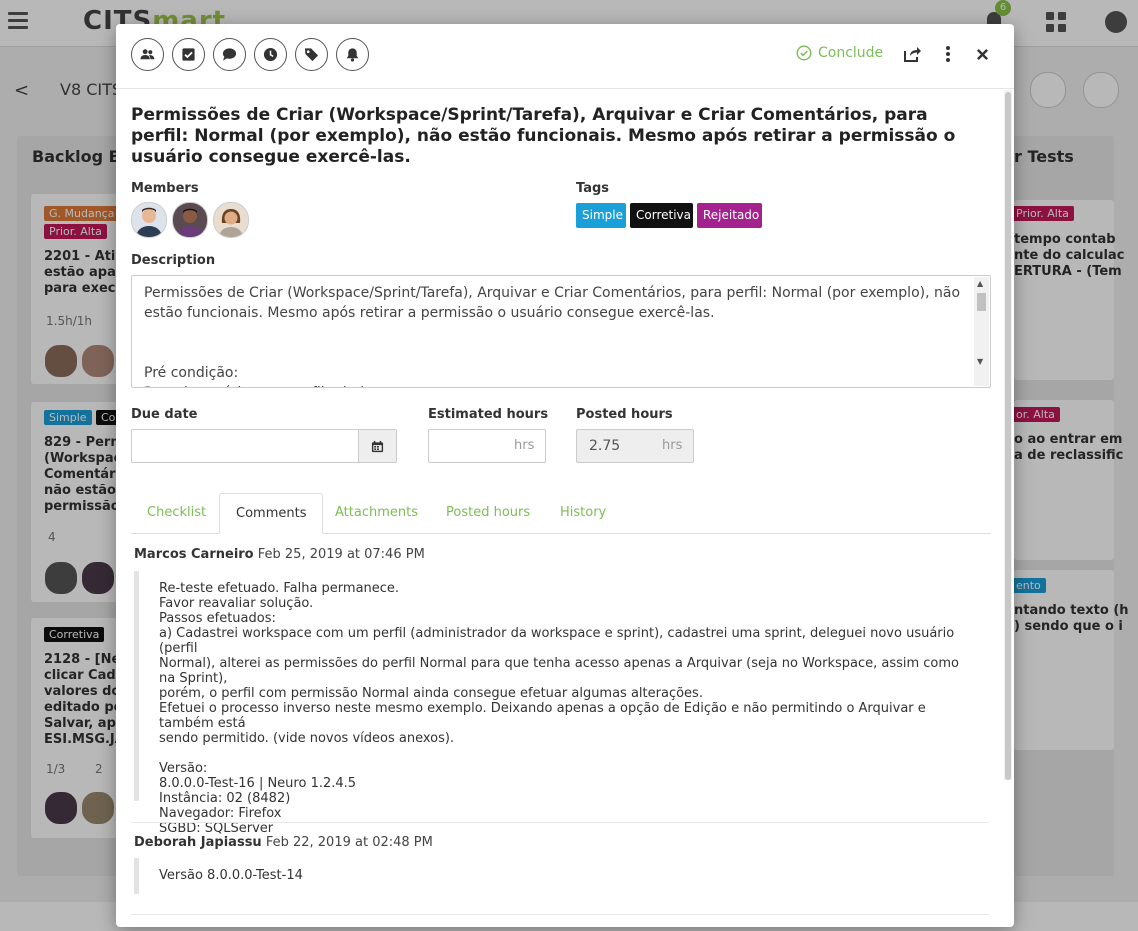 Image resolution: width=1138 pixels, height=931 pixels. What do you see at coordinates (488, 414) in the screenshot?
I see `estimated-hours-label: Estimated hours` at bounding box center [488, 414].